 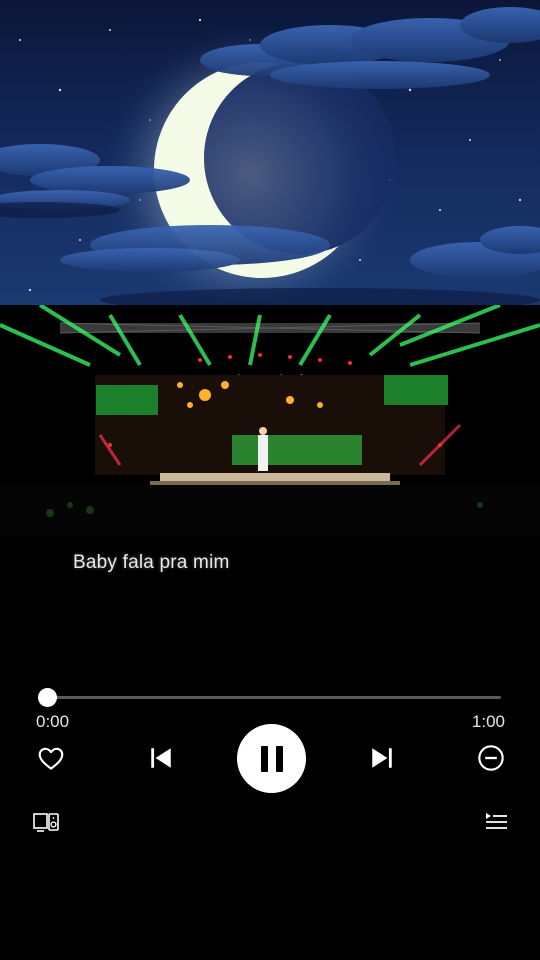 What do you see at coordinates (488, 721) in the screenshot?
I see `total-duration: 1:00` at bounding box center [488, 721].